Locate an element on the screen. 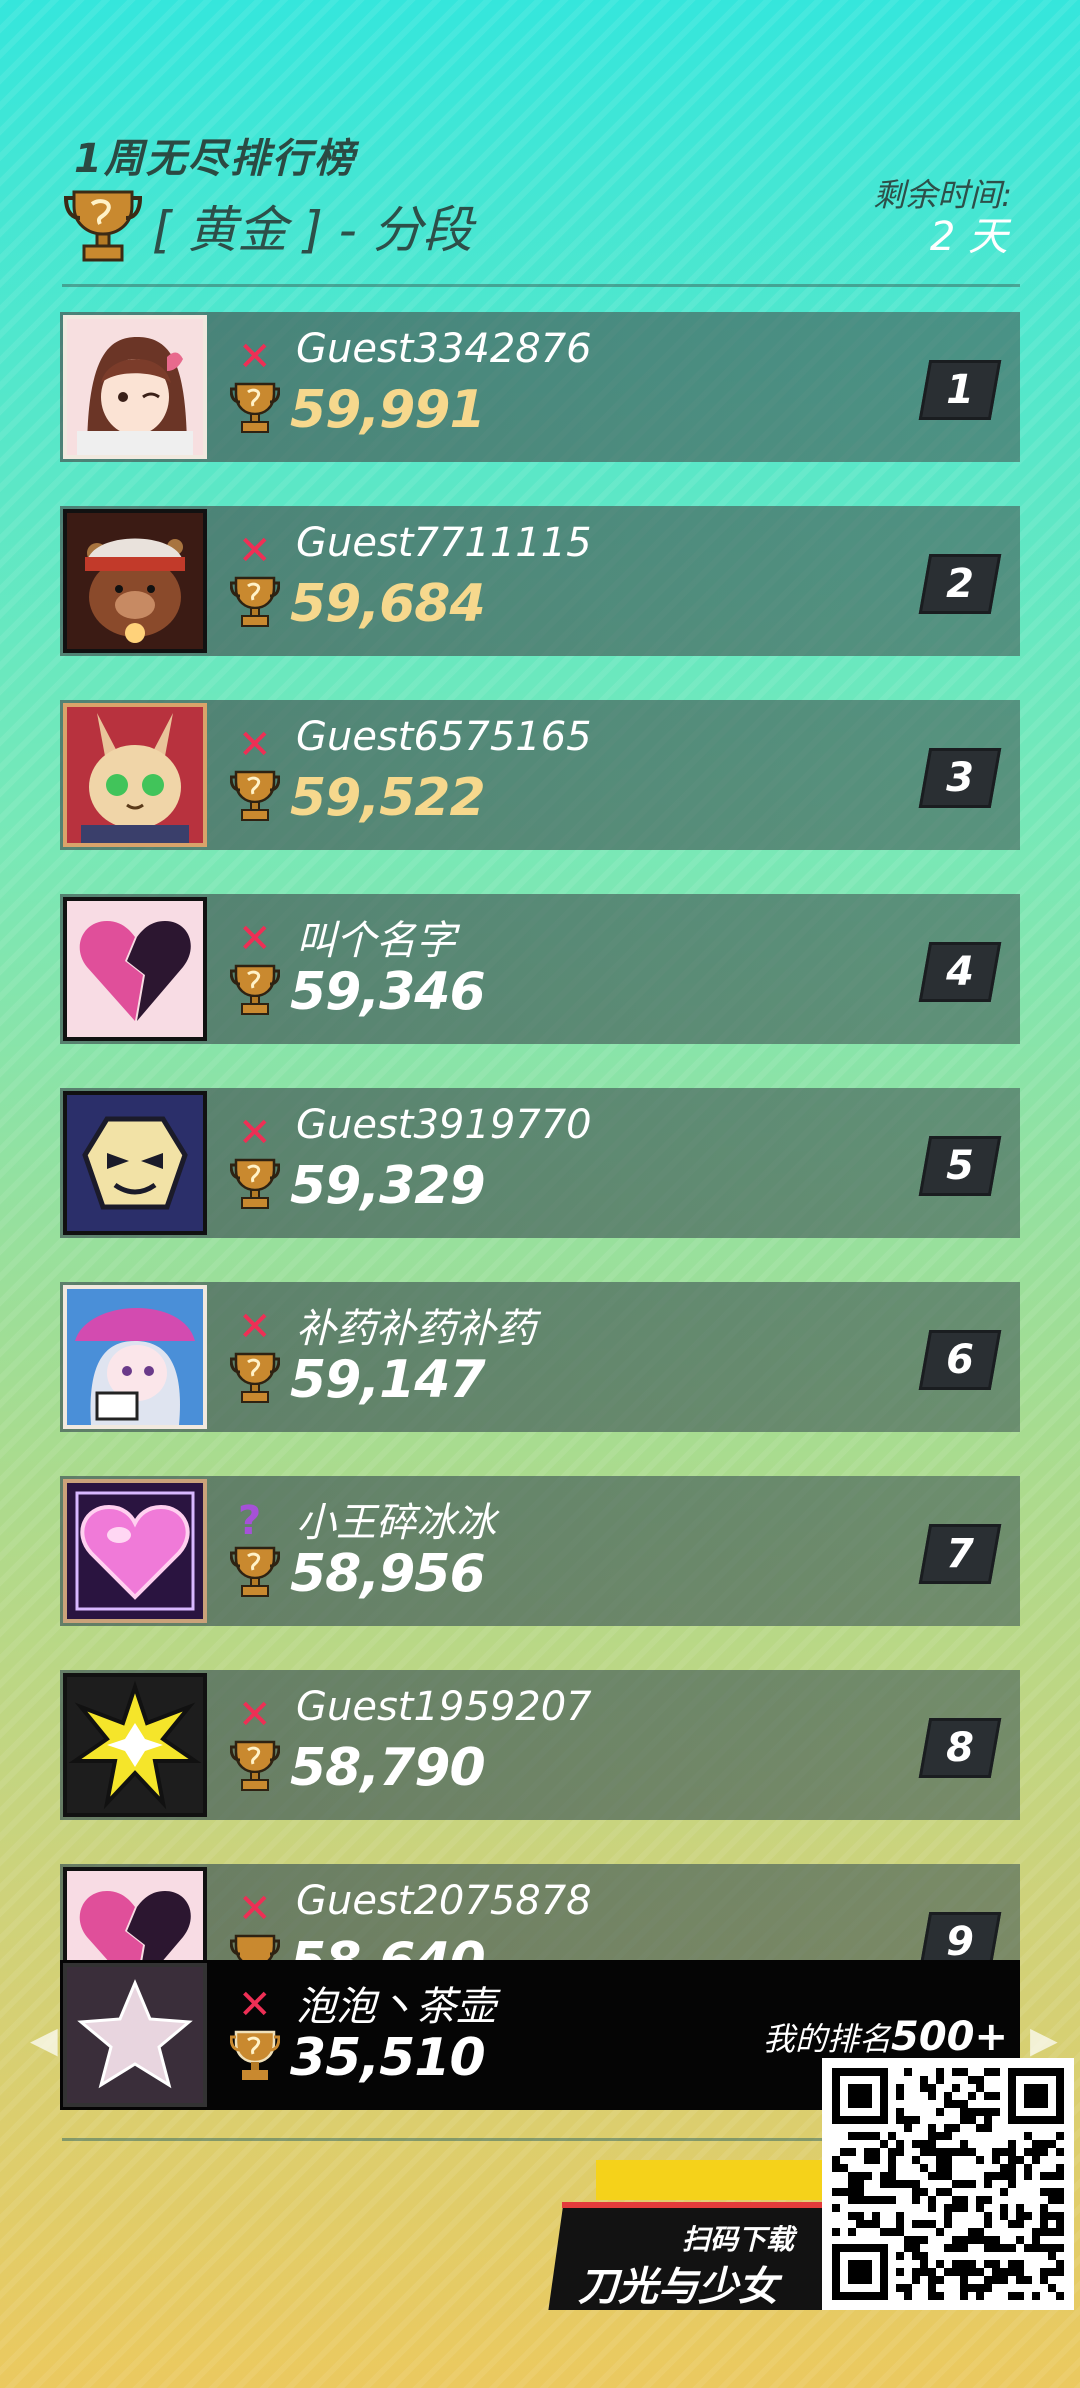 The image size is (1080, 2388). leaderboard-row: ✕ Guest6575165 59,522 3 is located at coordinates (540, 775).